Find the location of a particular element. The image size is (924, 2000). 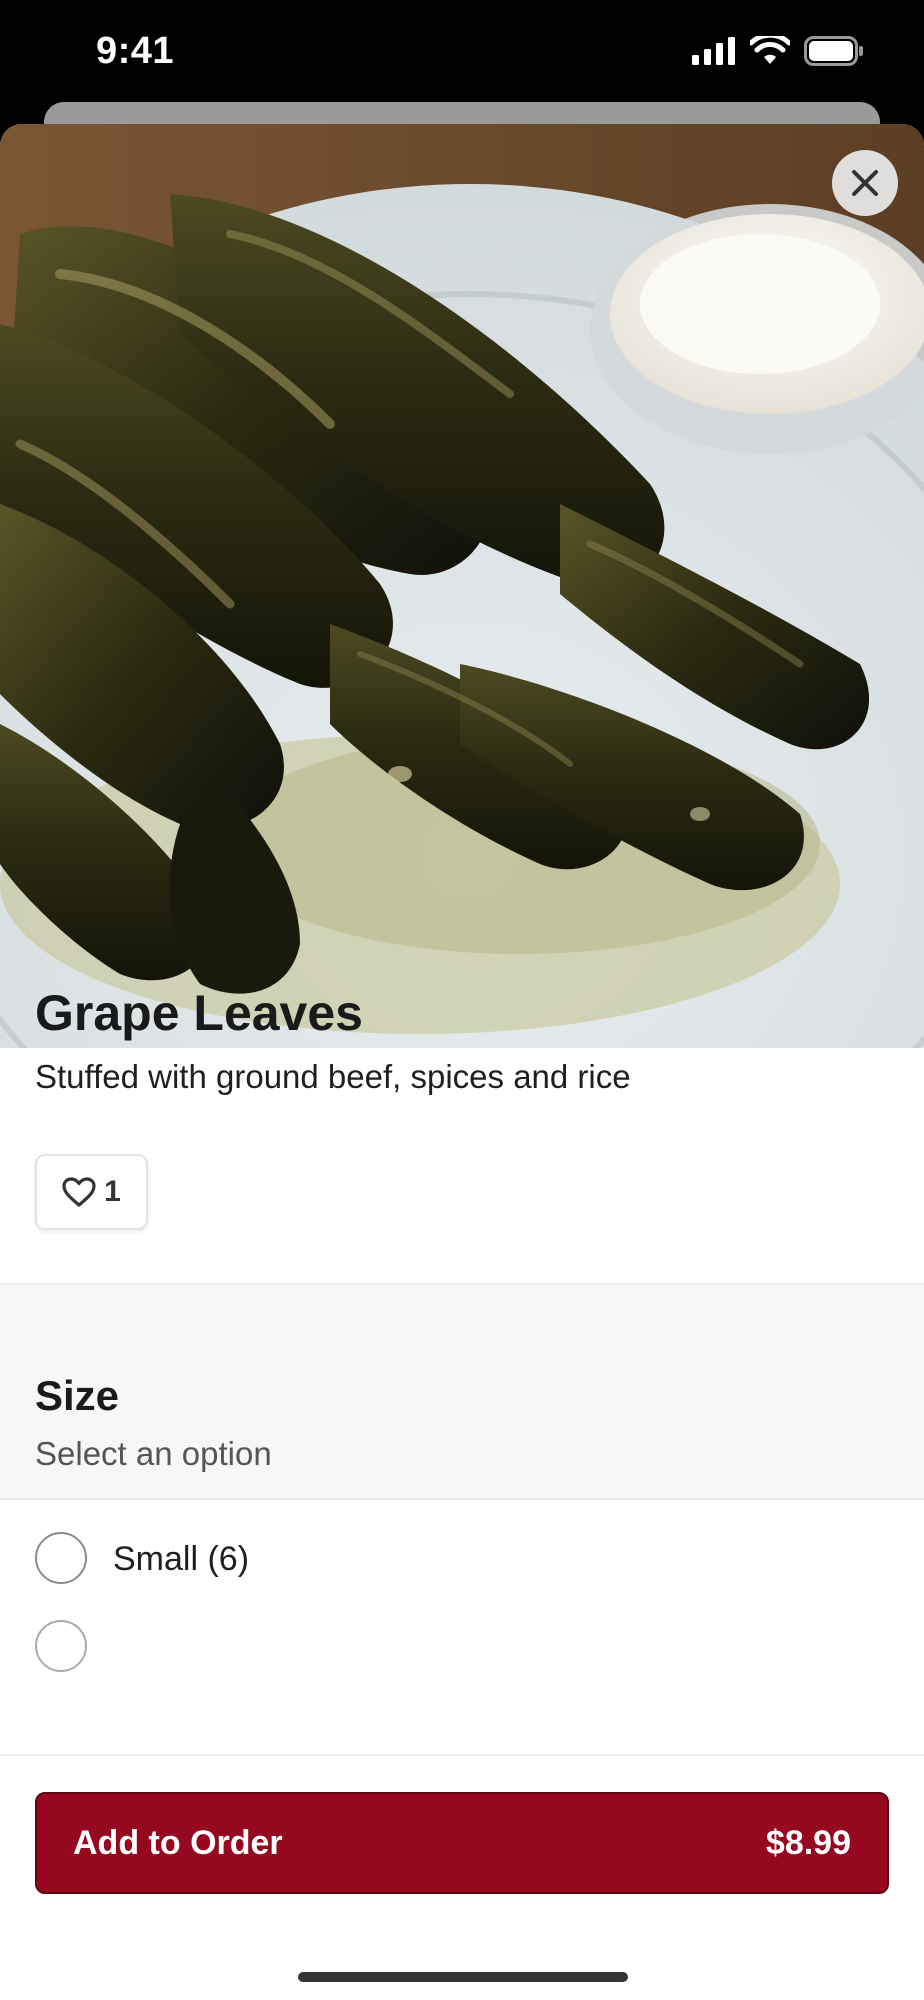

home-indicator is located at coordinates (463, 1977).